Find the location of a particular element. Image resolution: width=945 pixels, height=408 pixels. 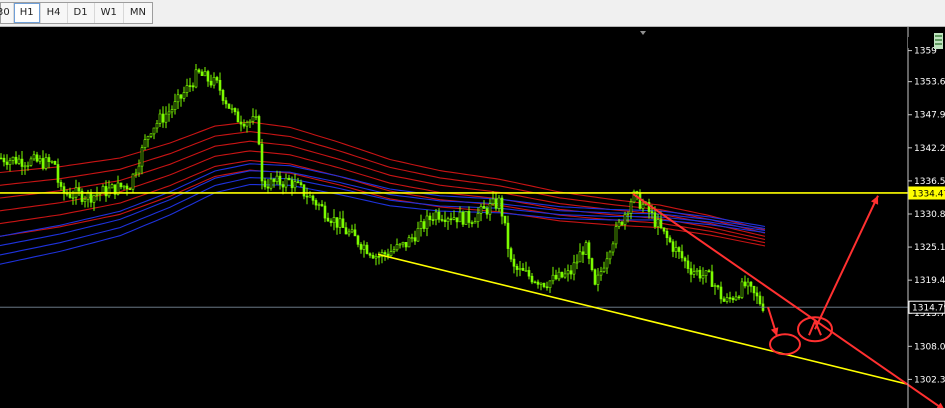

timeframe-button-m30: 30 is located at coordinates (7, 13).